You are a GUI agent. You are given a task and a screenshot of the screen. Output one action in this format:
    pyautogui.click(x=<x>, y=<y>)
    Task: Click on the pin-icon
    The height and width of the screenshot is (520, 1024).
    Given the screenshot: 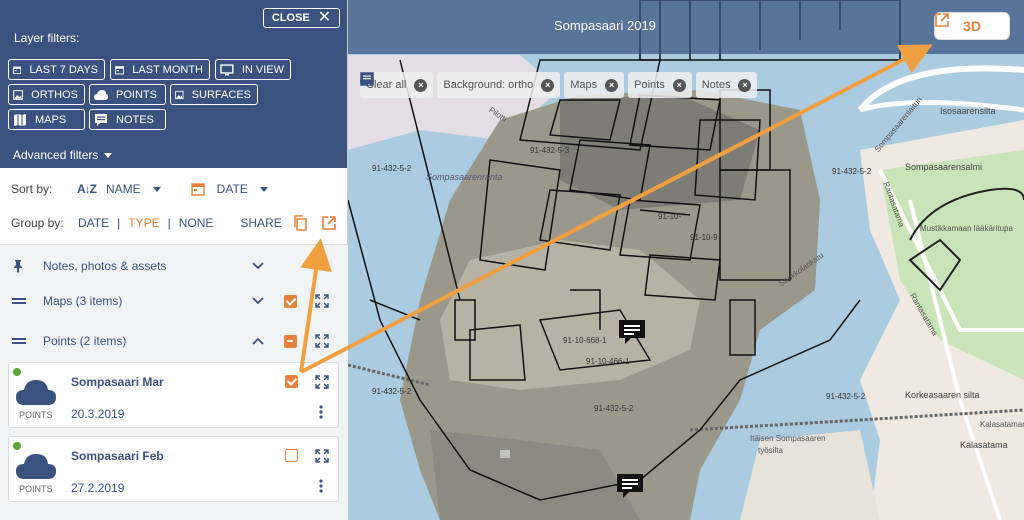 What is the action you would take?
    pyautogui.click(x=18, y=266)
    